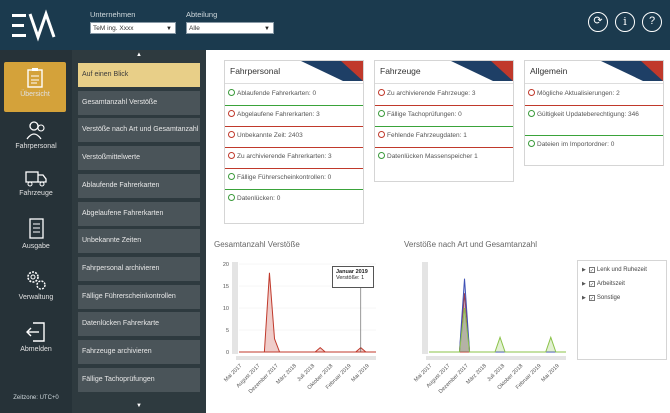  I want to click on row-text: Gültigkeit Updateberechtigung: 346, so click(588, 114).